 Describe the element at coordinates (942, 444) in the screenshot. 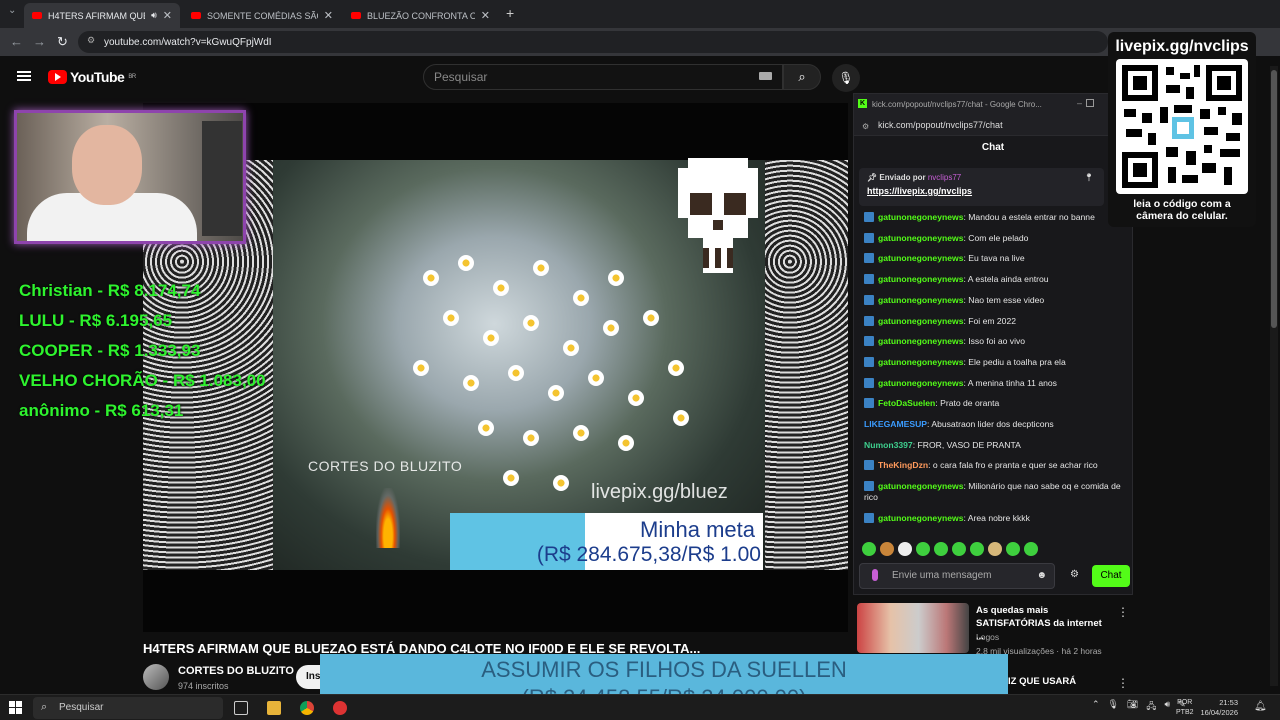

I see `chat-message: Numon3397: FROR, VASO DE PRANTA` at that location.